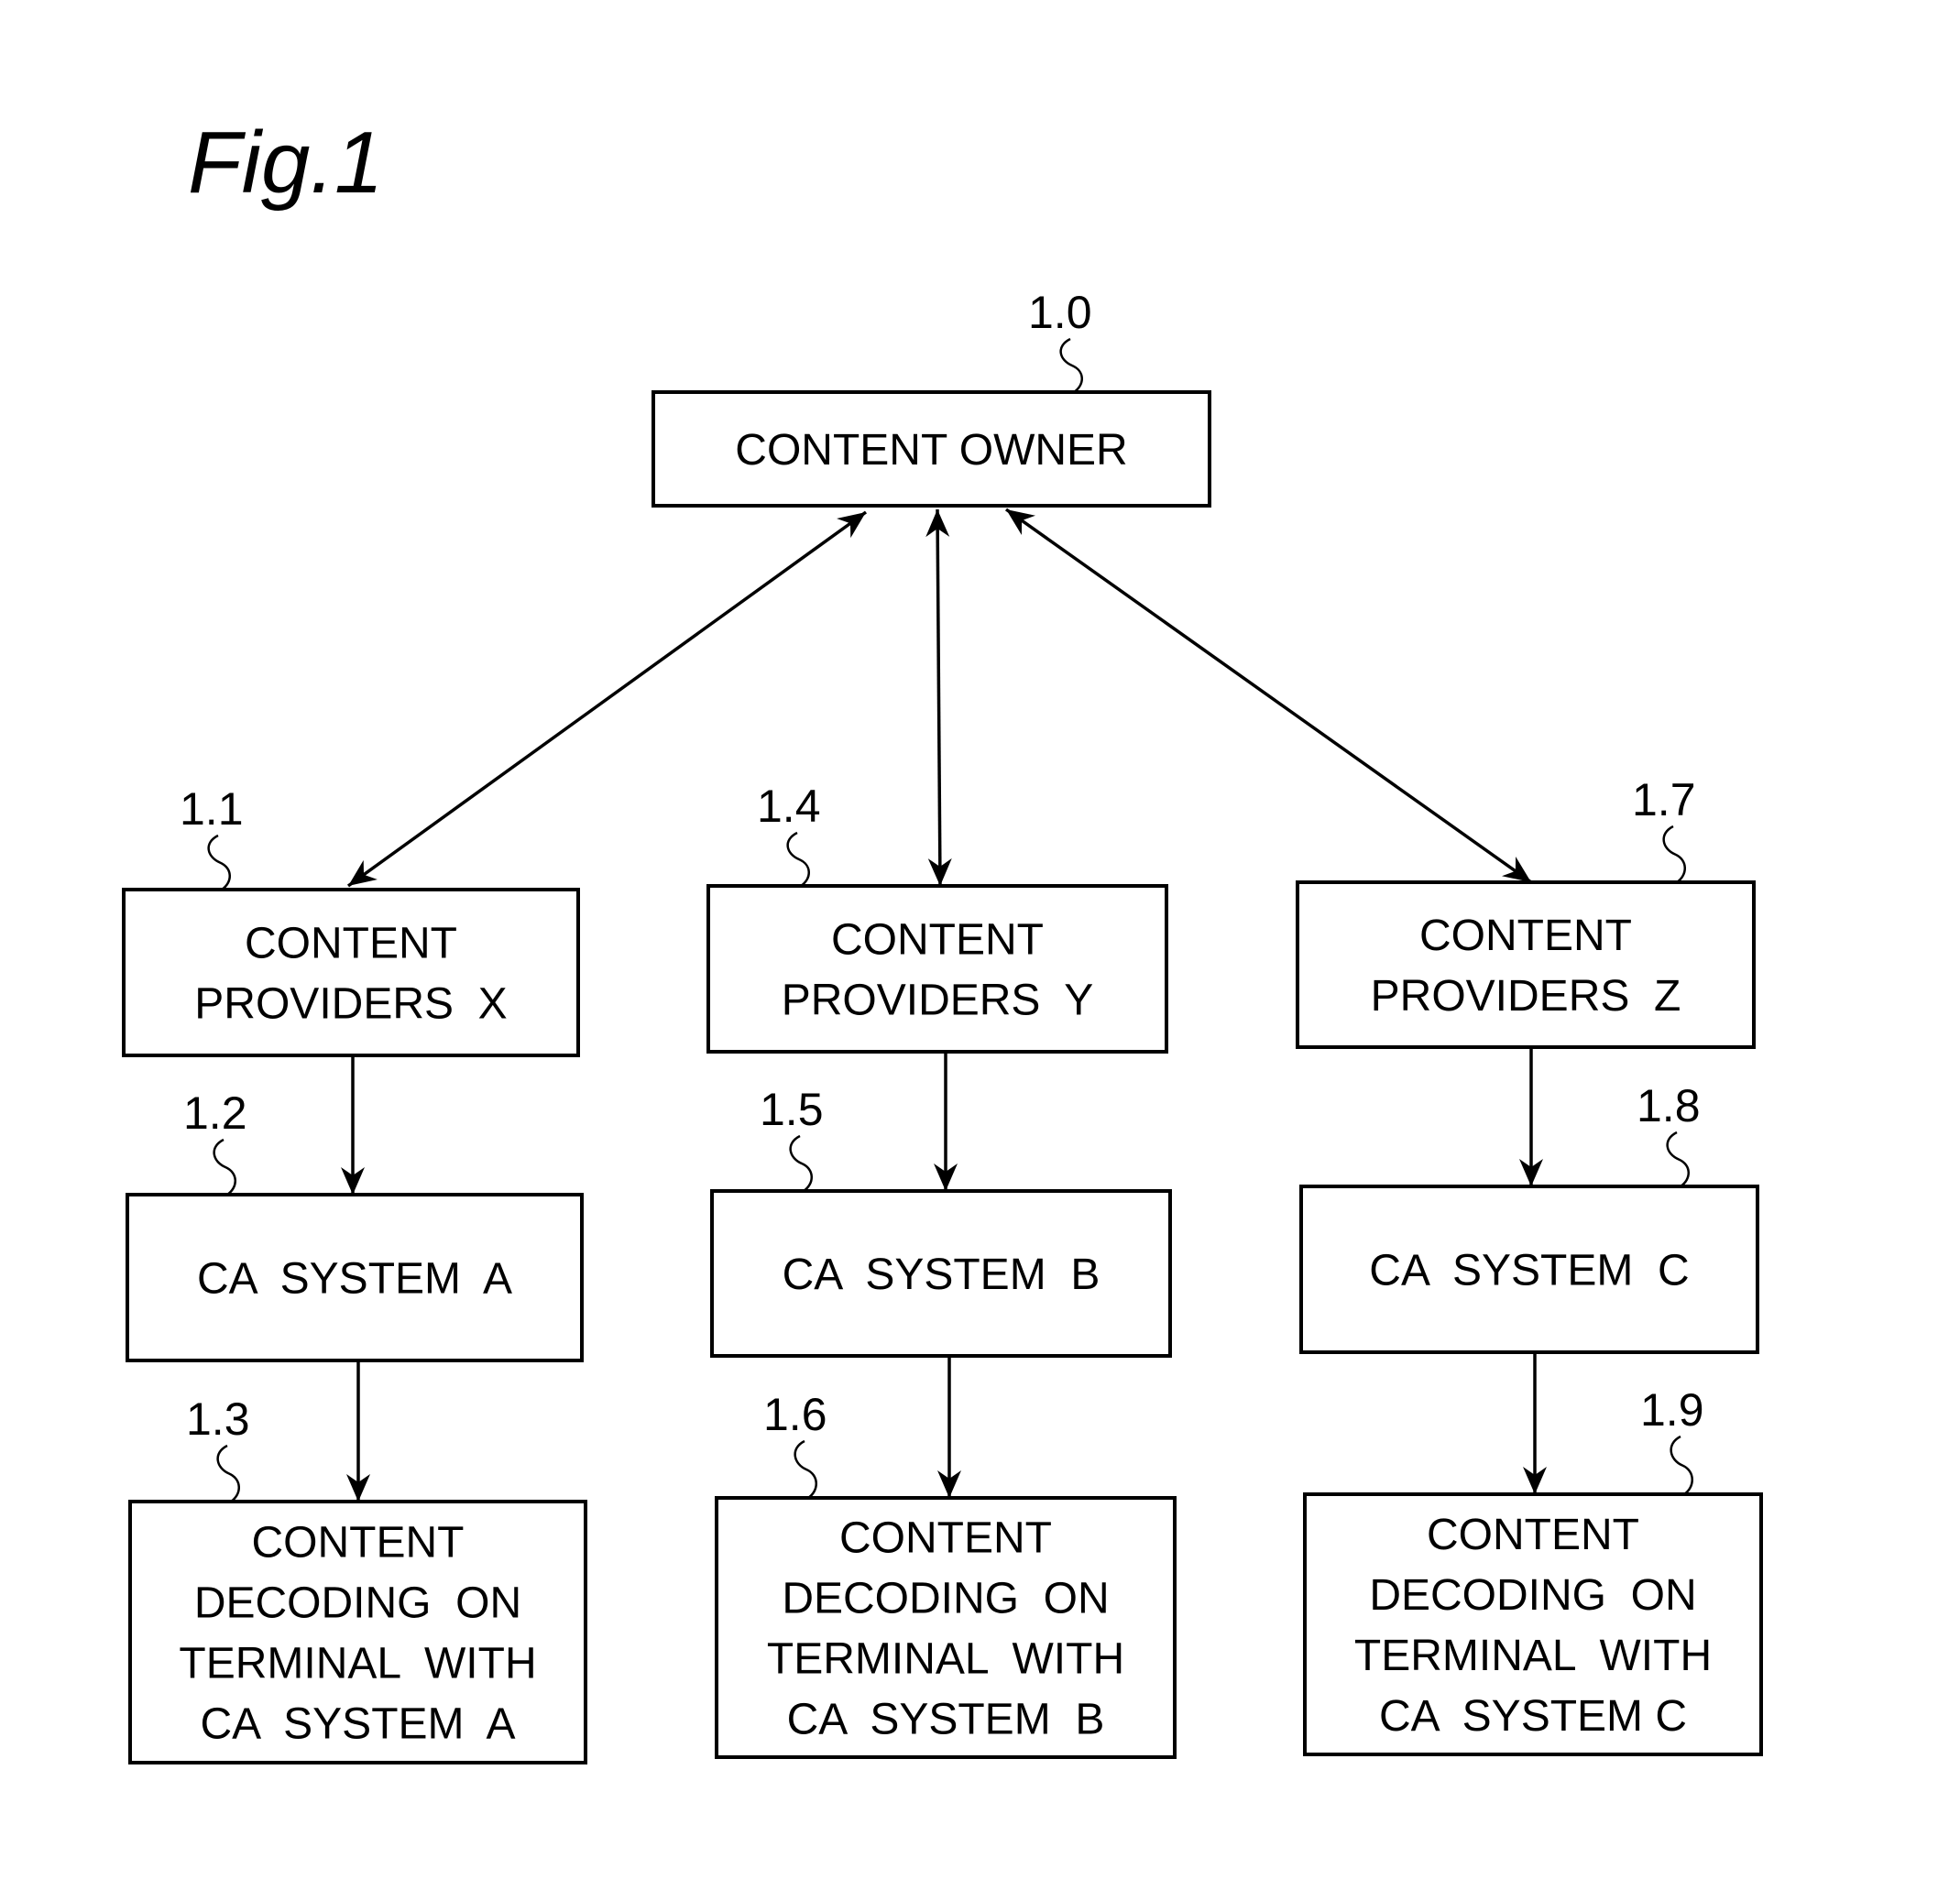 The width and height of the screenshot is (1960, 1890). What do you see at coordinates (792, 1109) in the screenshot?
I see `reference-numeral: 1.5` at bounding box center [792, 1109].